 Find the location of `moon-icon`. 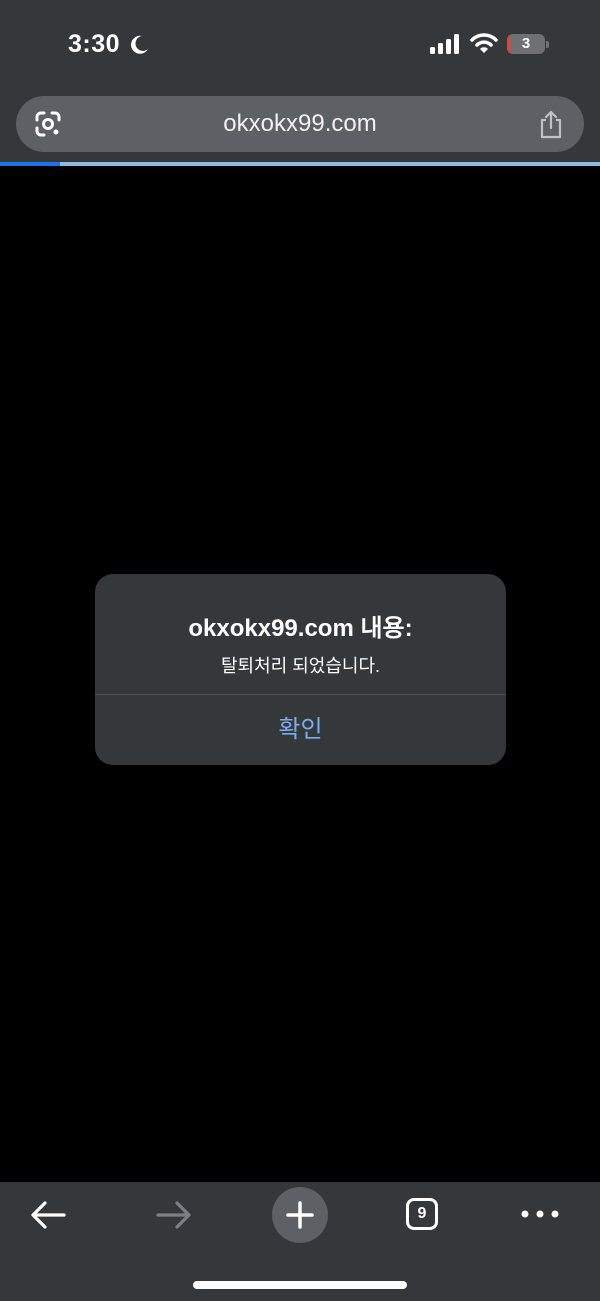

moon-icon is located at coordinates (139, 44).